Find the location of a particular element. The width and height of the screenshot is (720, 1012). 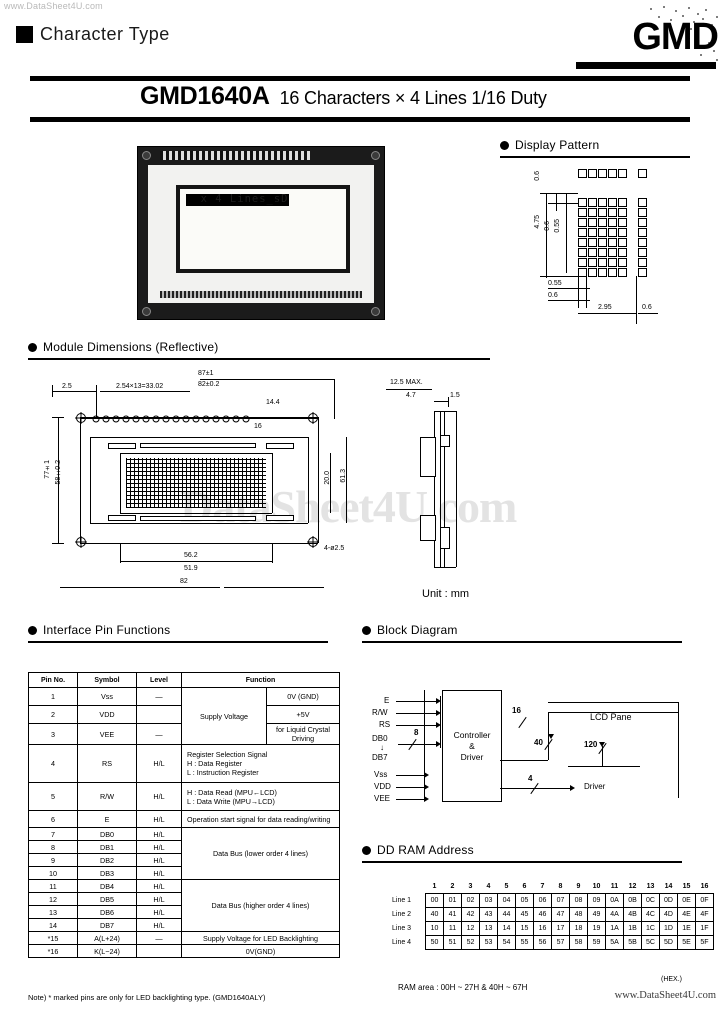

dim-thickness-max: 12.5 MAX. is located at coordinates (406, 382).